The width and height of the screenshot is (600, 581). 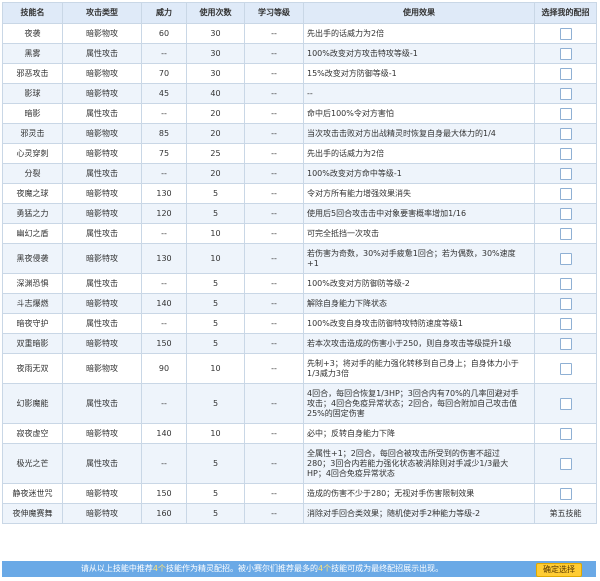 I want to click on skill-name-cell: 斗志爆燃, so click(x=32, y=303).